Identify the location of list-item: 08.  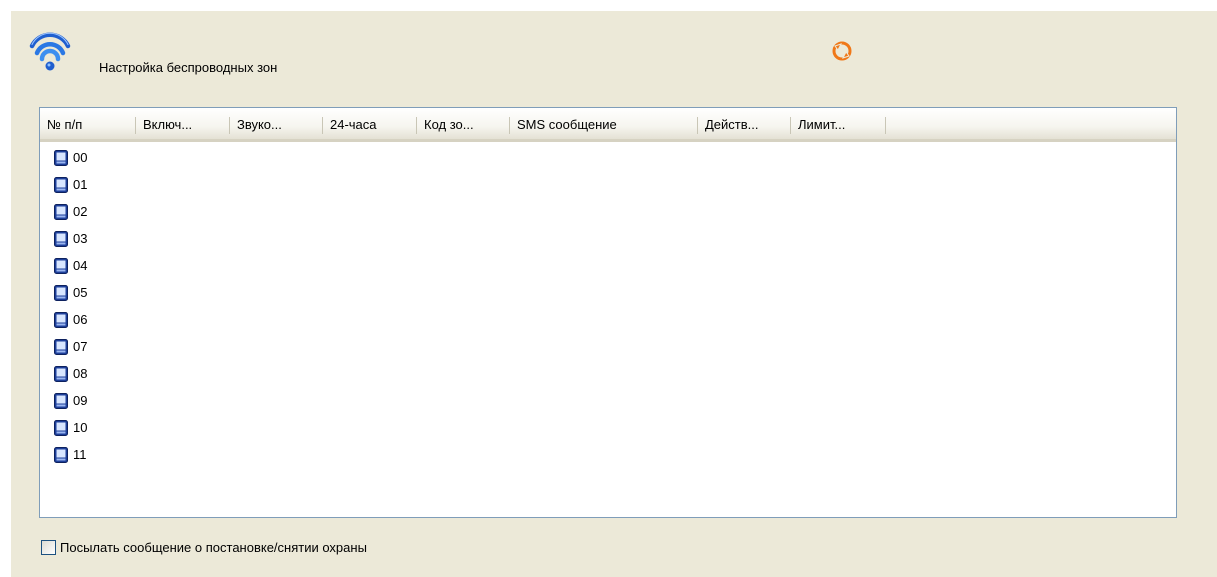
(70, 373).